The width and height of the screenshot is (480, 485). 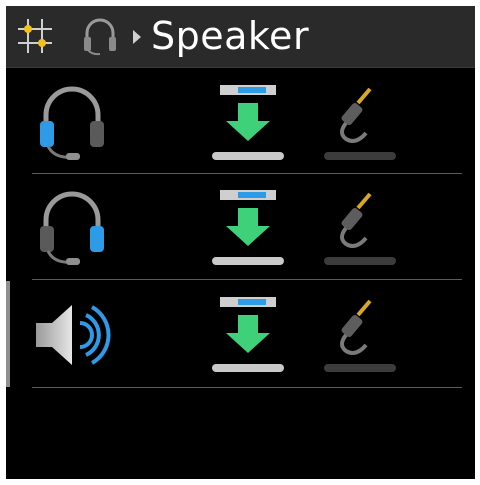 I want to click on headset-right-icon, so click(x=72, y=228).